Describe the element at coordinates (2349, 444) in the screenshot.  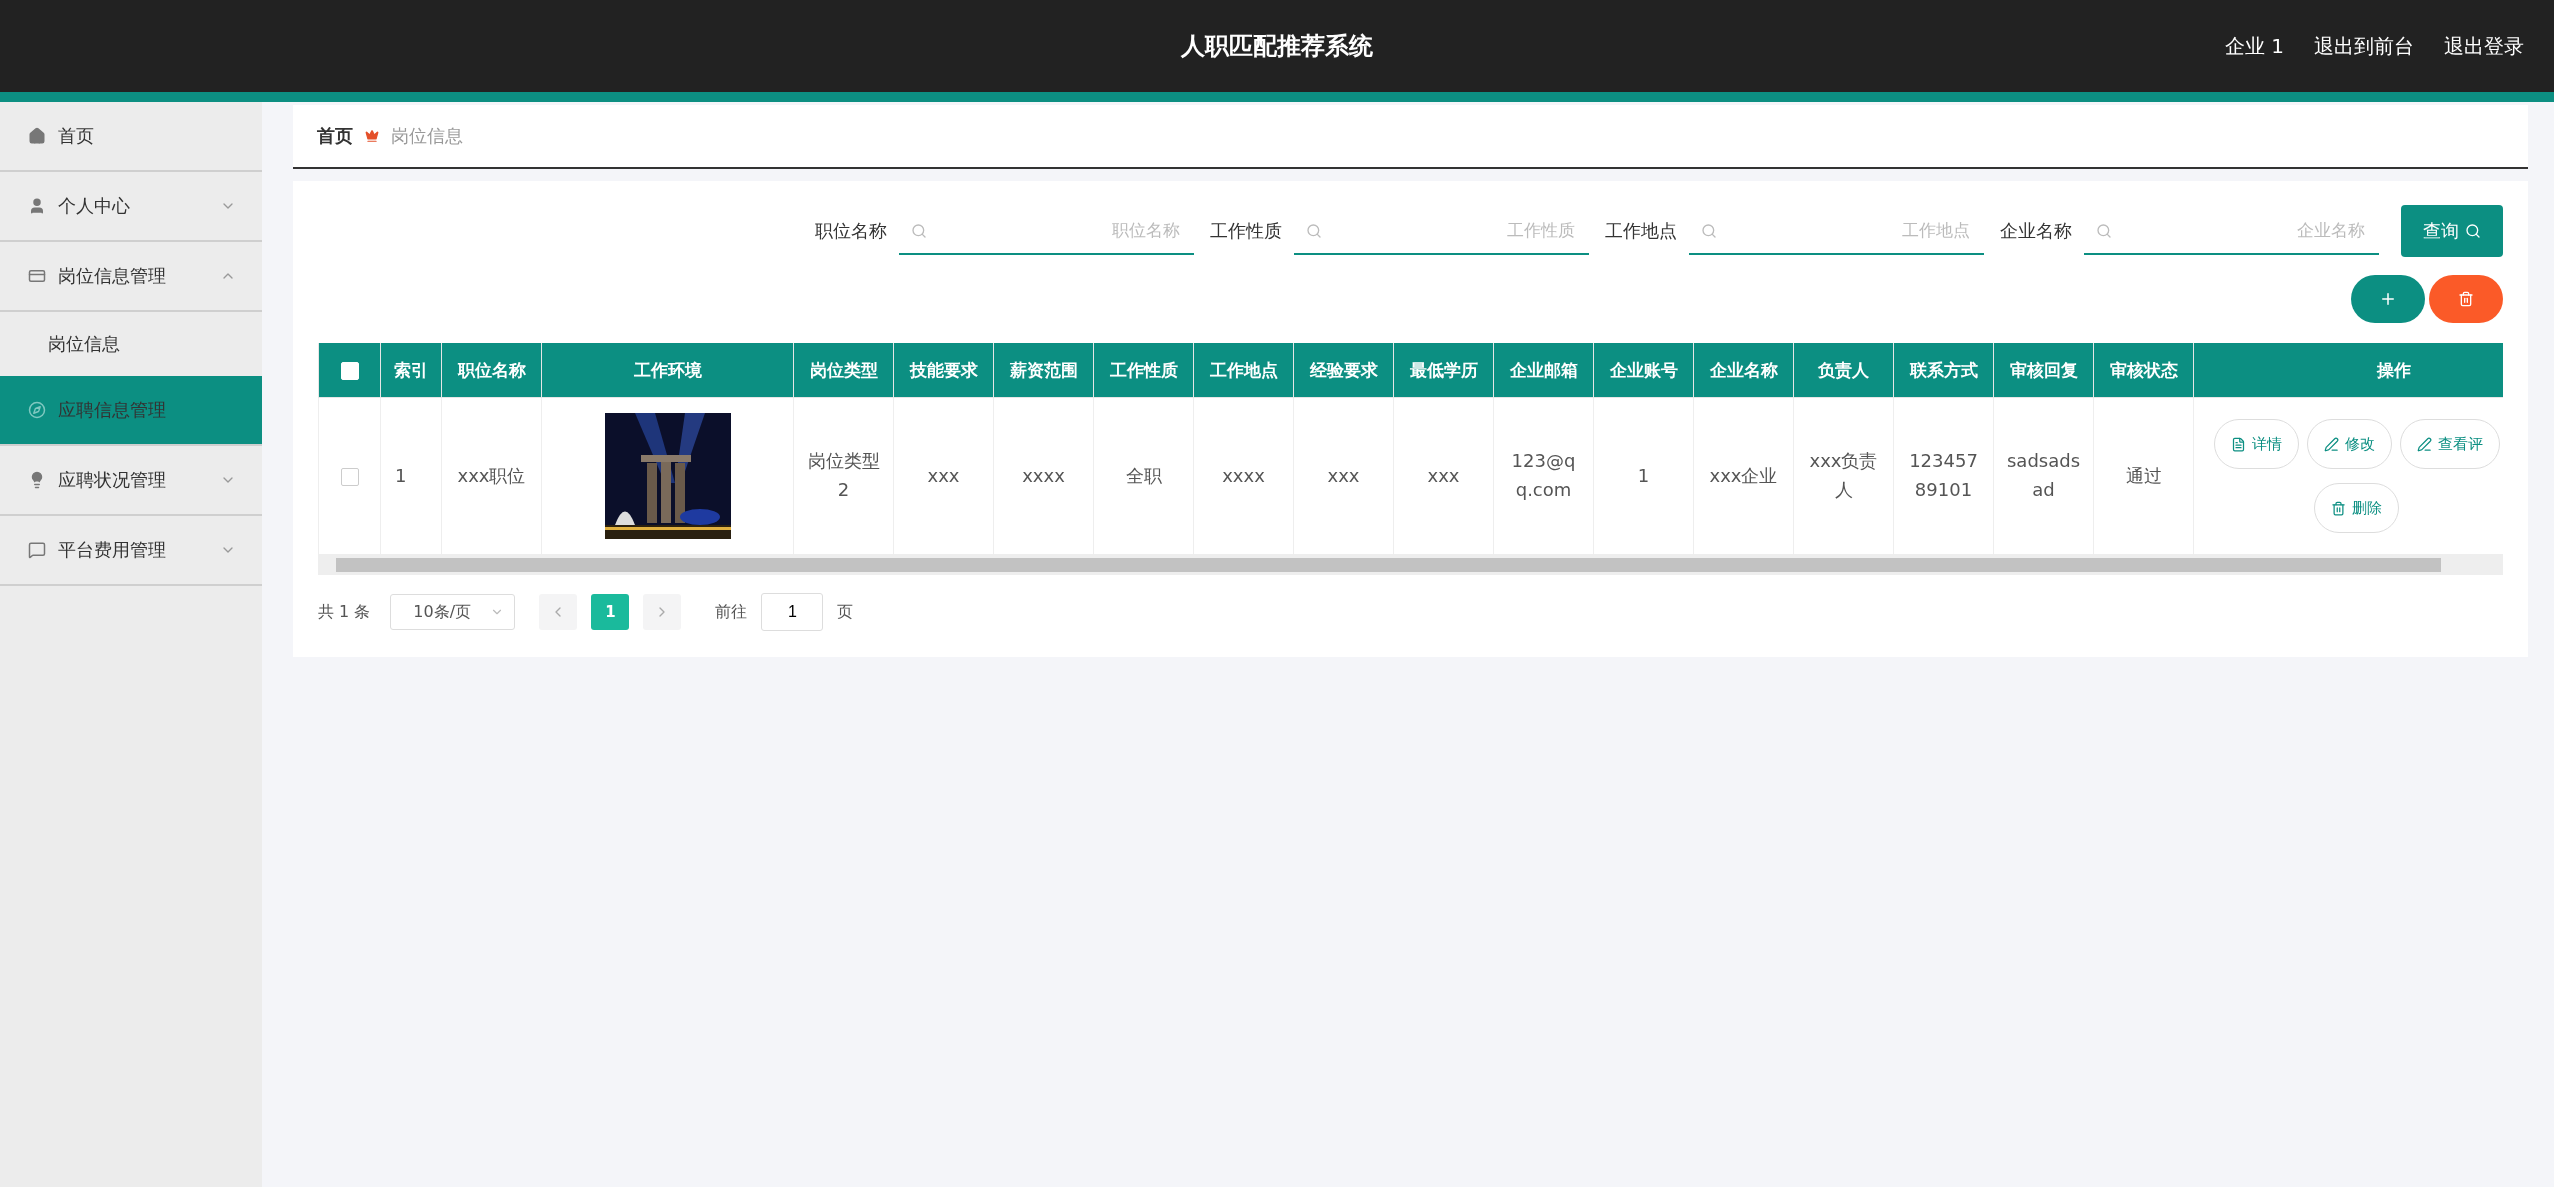
I see `edit-button: 修改` at that location.